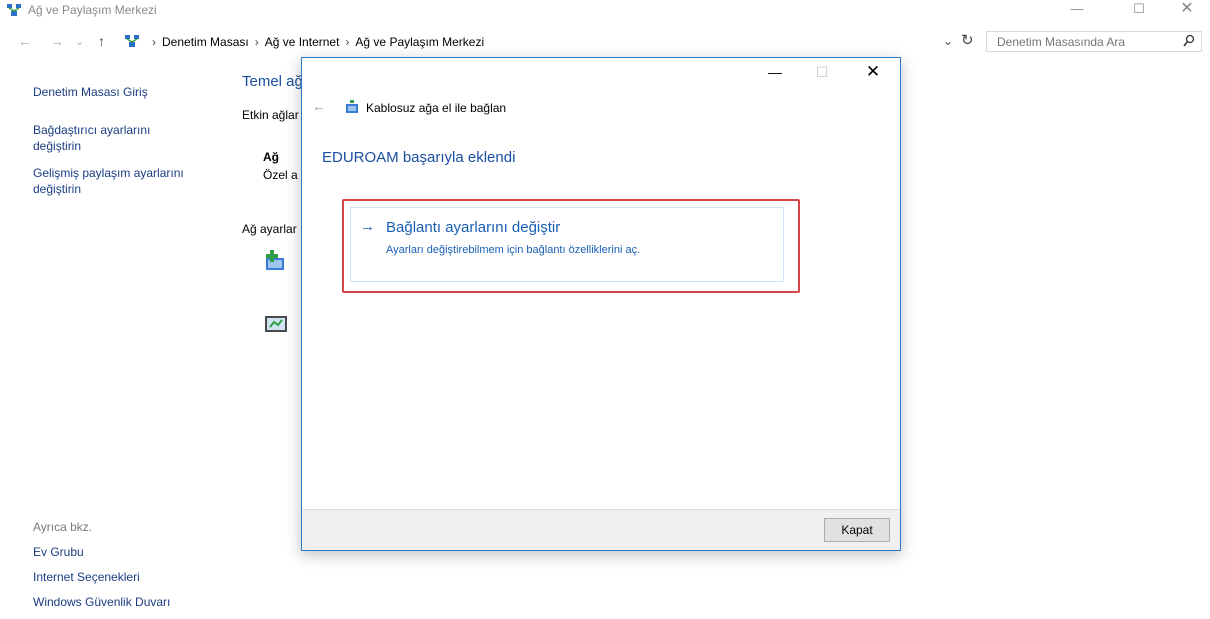  Describe the element at coordinates (419, 157) in the screenshot. I see `dialog-heading: EDUROAM başarıyla eklendi` at that location.